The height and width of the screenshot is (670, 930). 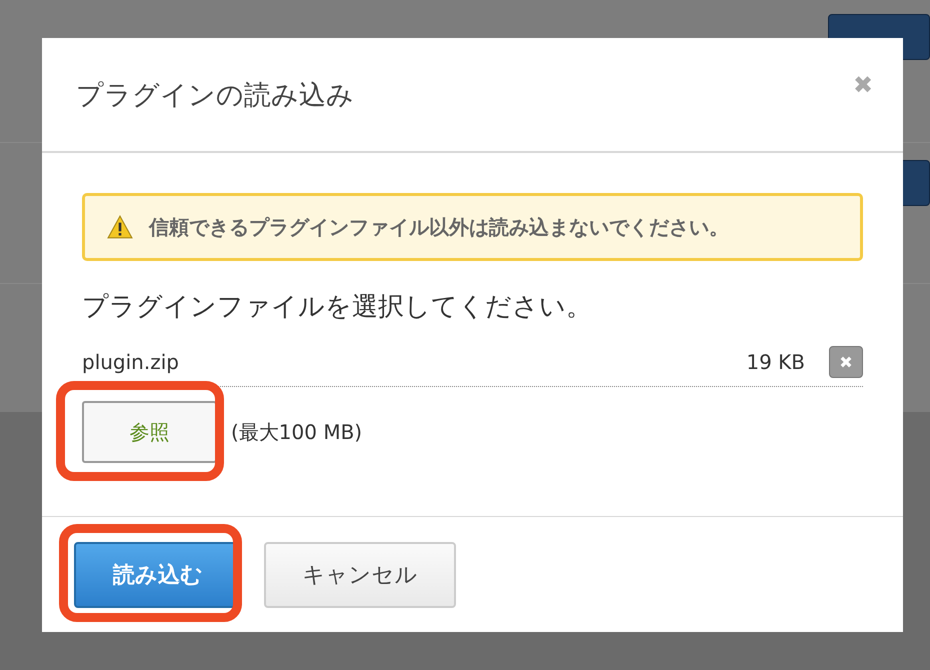 What do you see at coordinates (775, 362) in the screenshot?
I see `file-size: 19 KB` at bounding box center [775, 362].